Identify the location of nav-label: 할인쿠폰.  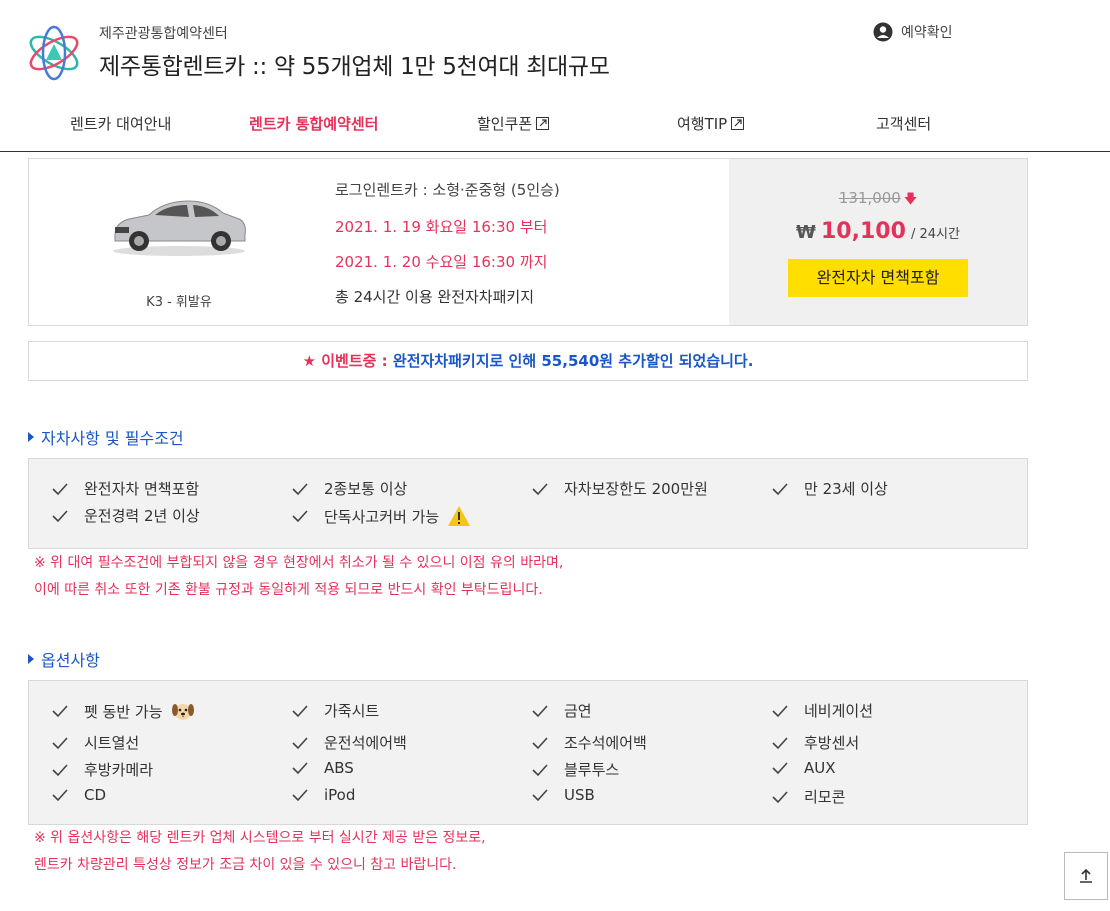
(505, 124).